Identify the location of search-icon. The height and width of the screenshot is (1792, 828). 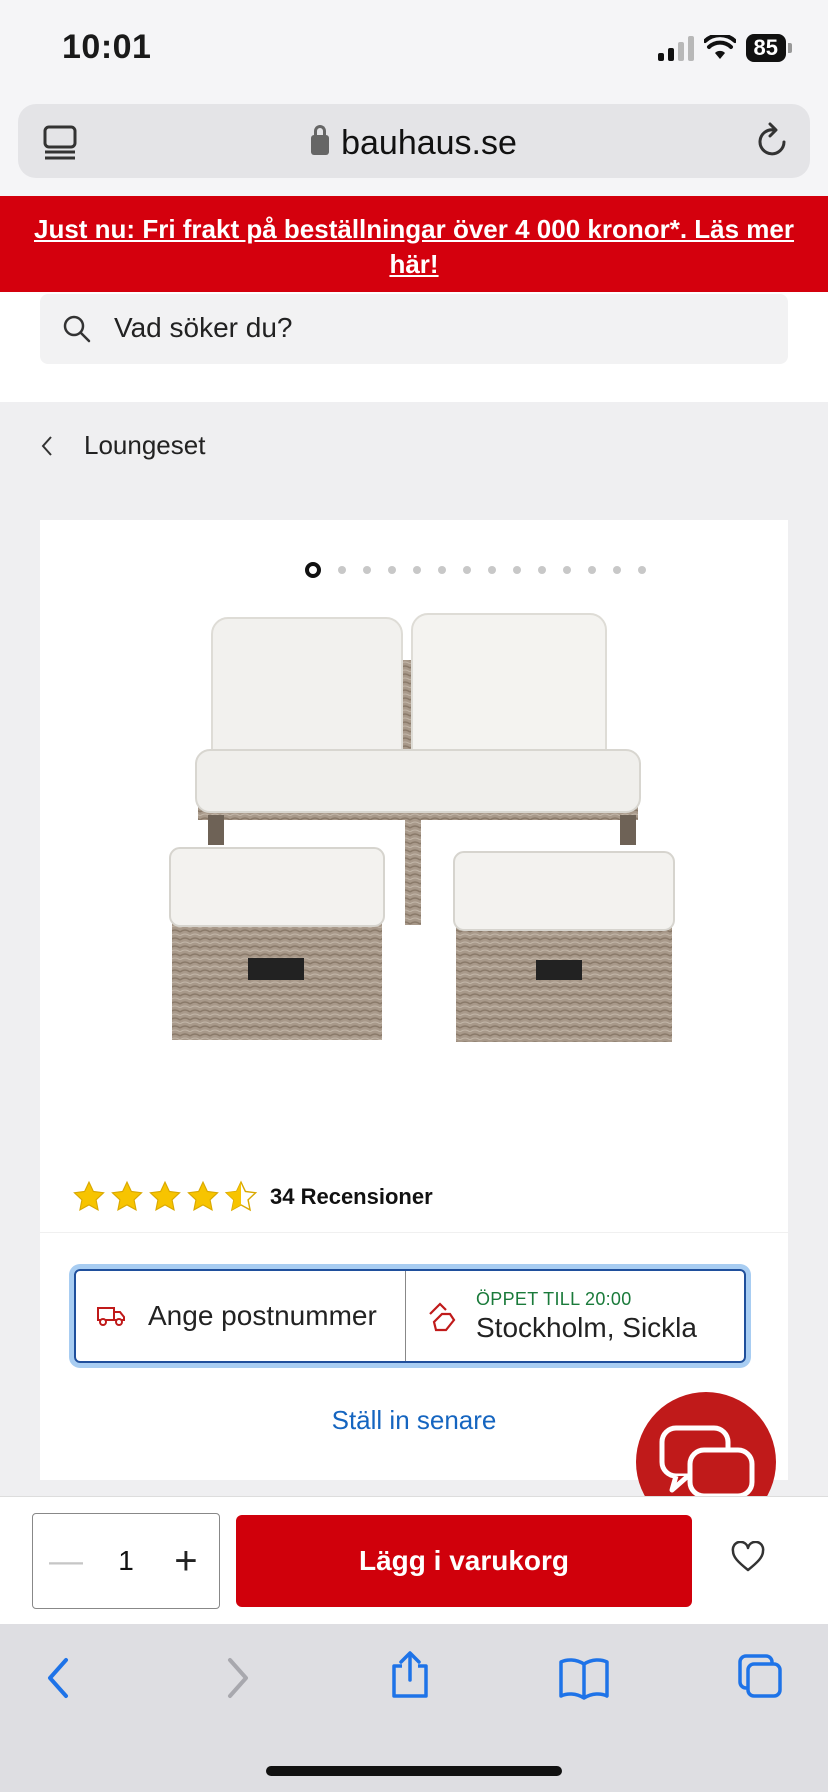
(77, 329).